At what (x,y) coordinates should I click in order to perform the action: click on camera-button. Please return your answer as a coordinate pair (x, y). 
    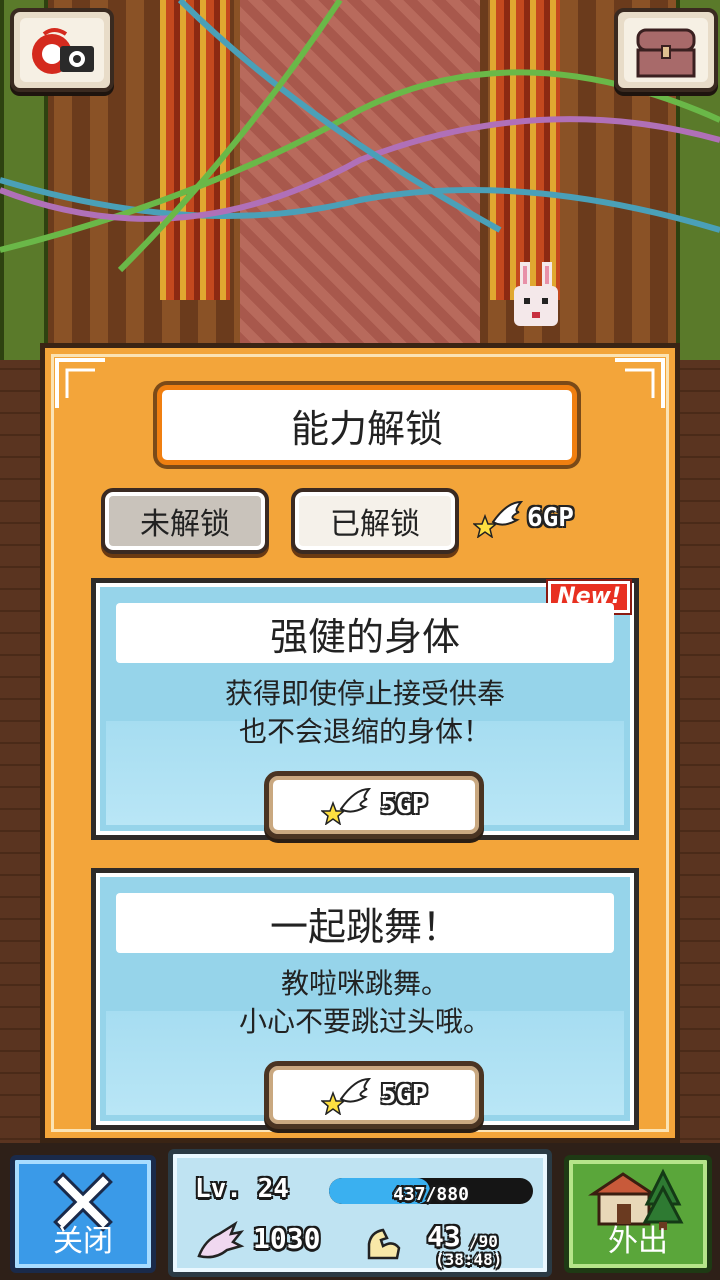
    Looking at the image, I should click on (62, 50).